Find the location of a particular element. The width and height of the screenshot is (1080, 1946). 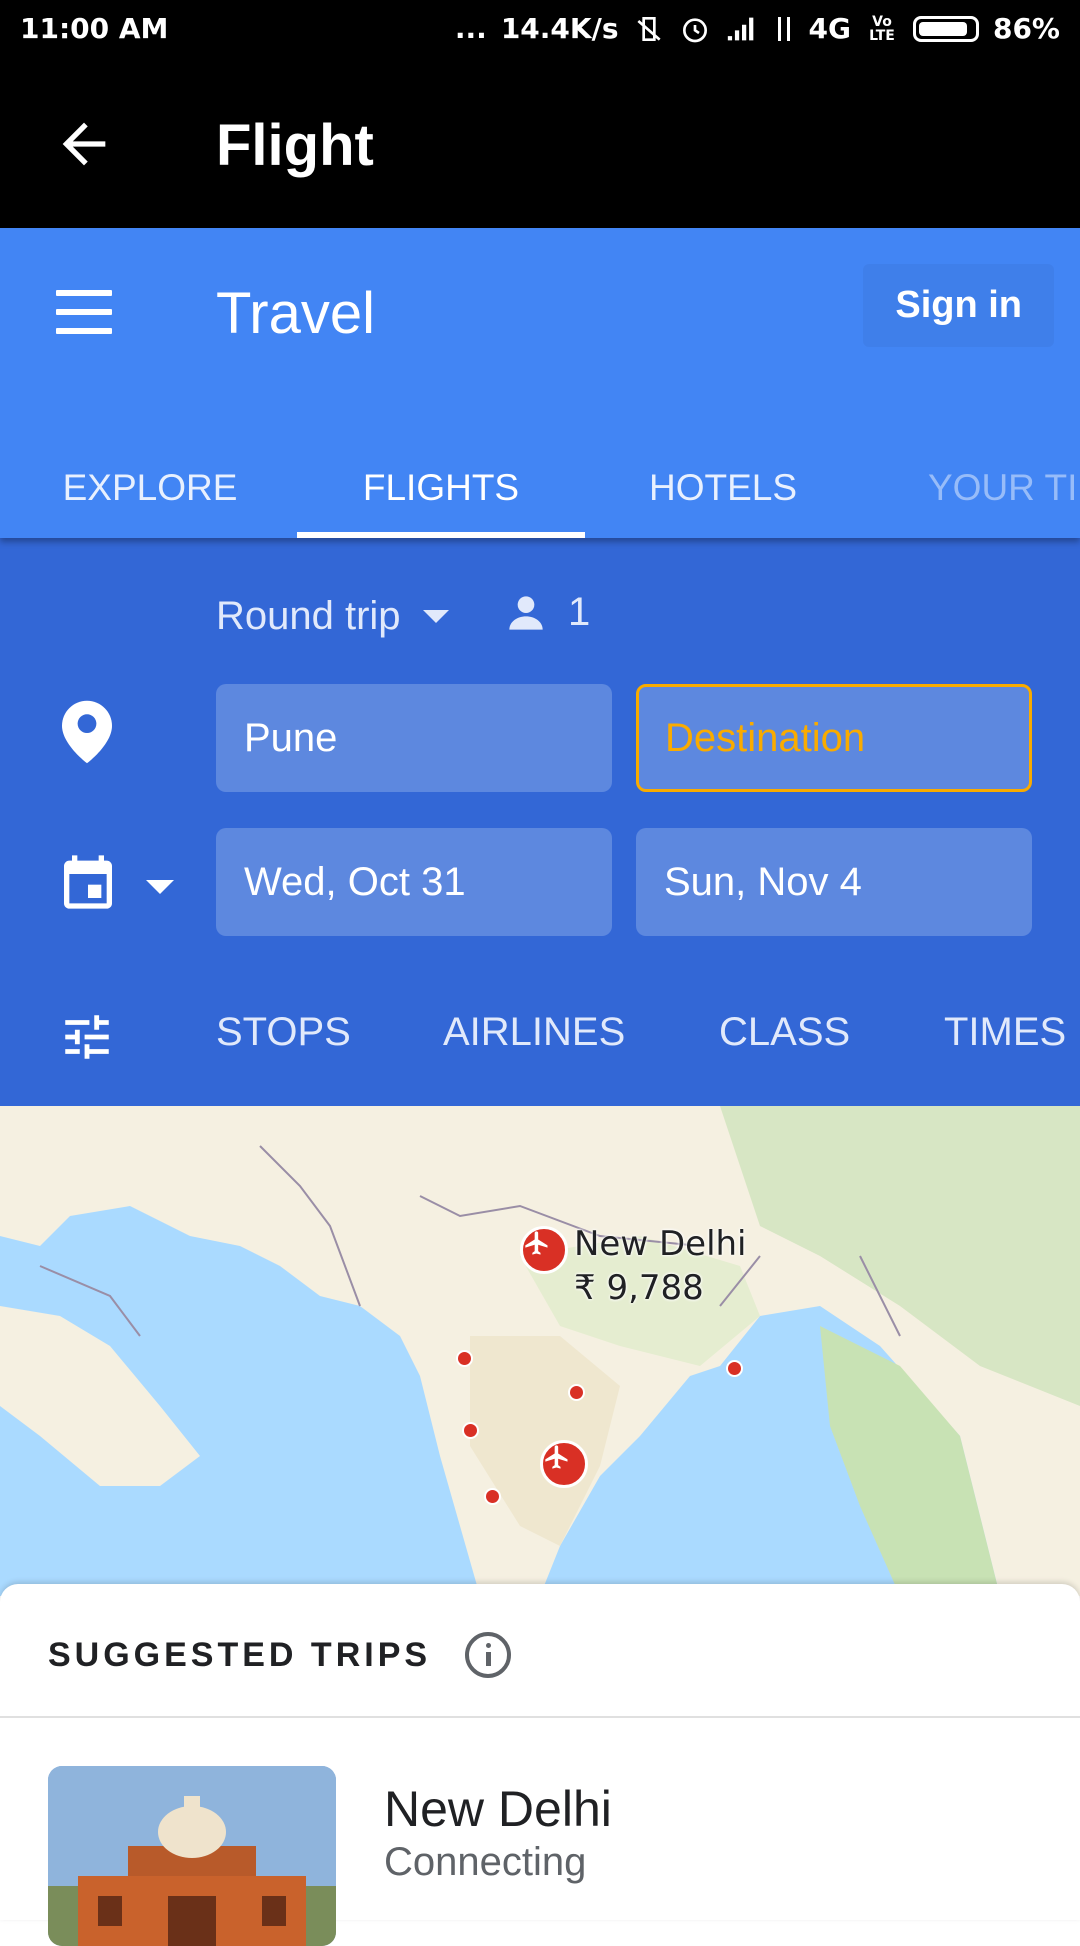

filter-airlines: AIRLINES is located at coordinates (534, 1032).